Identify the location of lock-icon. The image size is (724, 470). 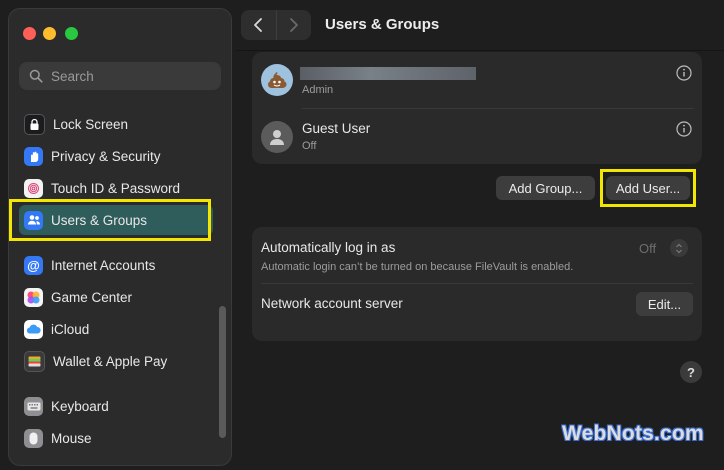
(34, 124).